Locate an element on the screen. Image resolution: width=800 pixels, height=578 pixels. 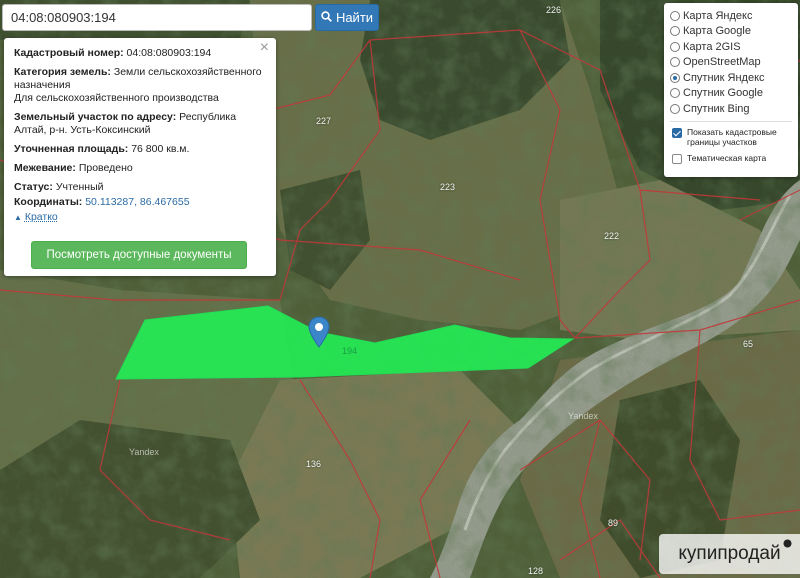
layer-label: Спутник Яндекс is located at coordinates (724, 77).